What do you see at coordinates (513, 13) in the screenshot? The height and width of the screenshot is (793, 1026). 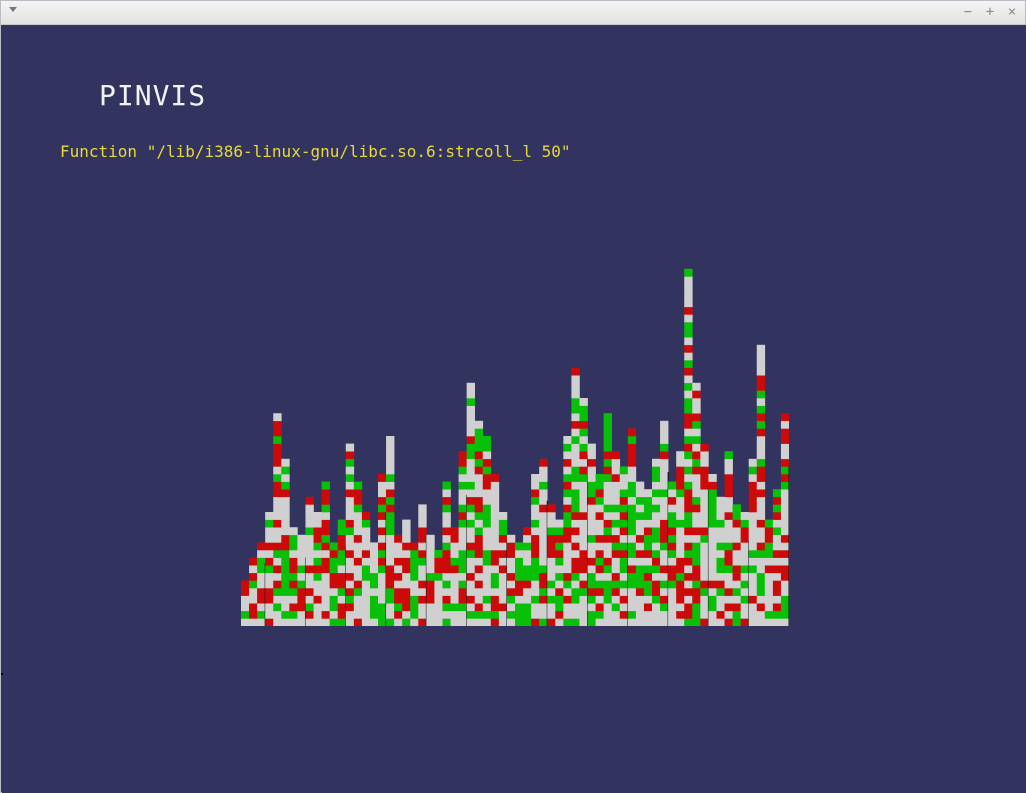 I see `title-bar: − + ×` at bounding box center [513, 13].